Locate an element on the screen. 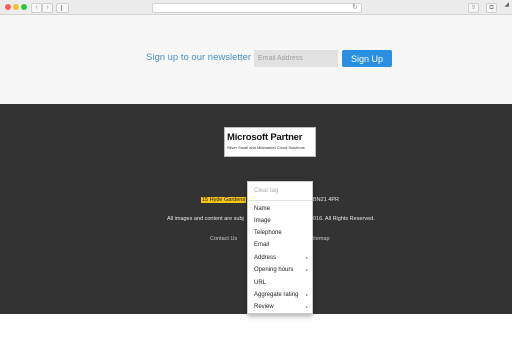 The height and width of the screenshot is (356, 512). menu-item-clear-tag: Clear tag is located at coordinates (280, 191).